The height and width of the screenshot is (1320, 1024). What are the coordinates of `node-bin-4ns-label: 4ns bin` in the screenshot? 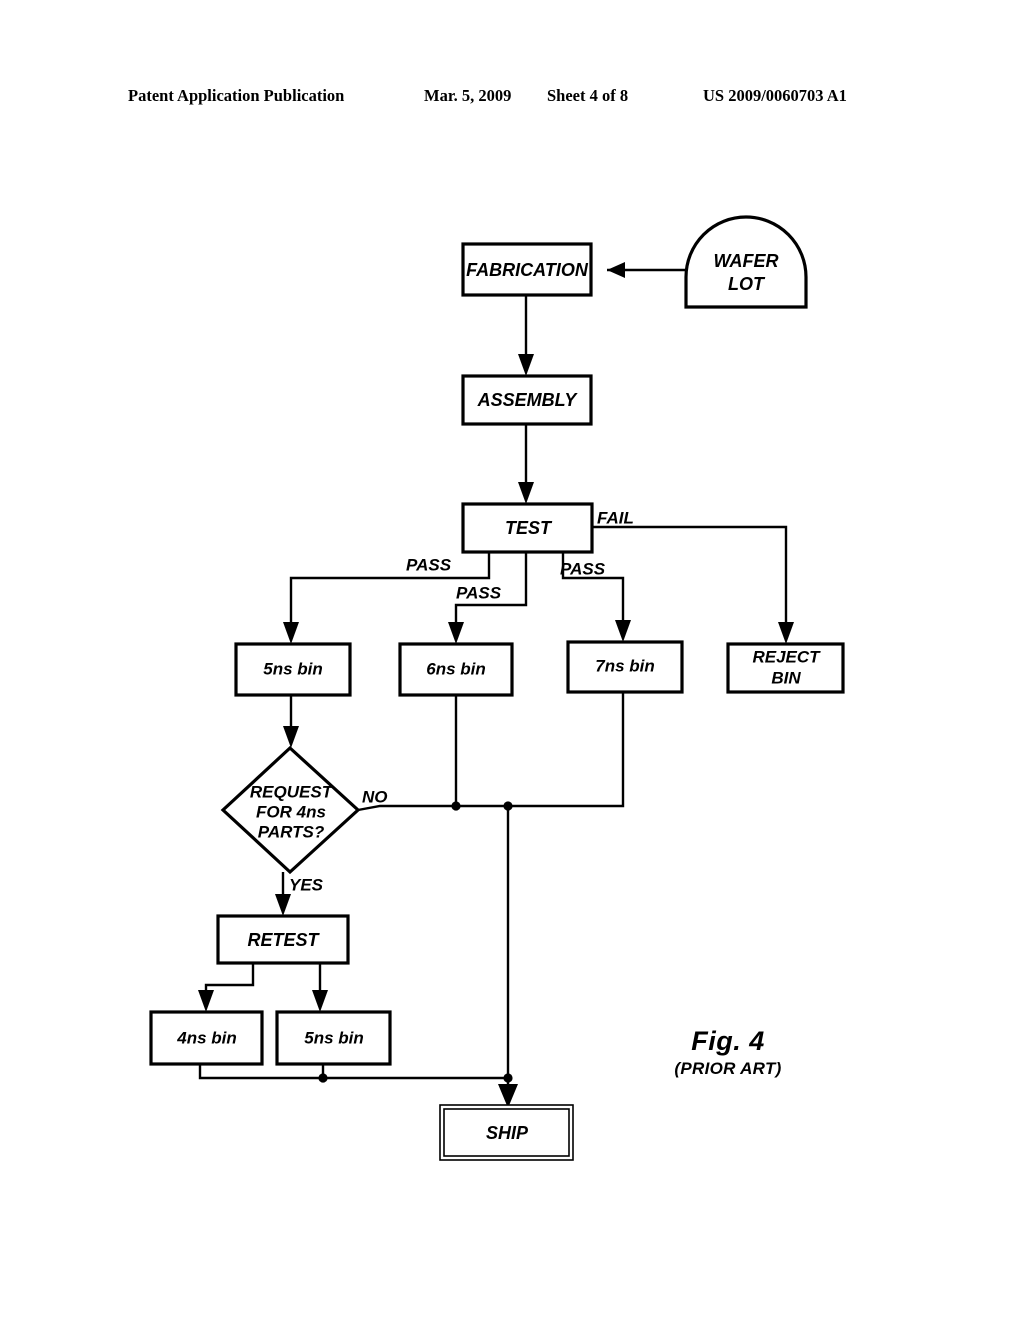 It's located at (206, 1037).